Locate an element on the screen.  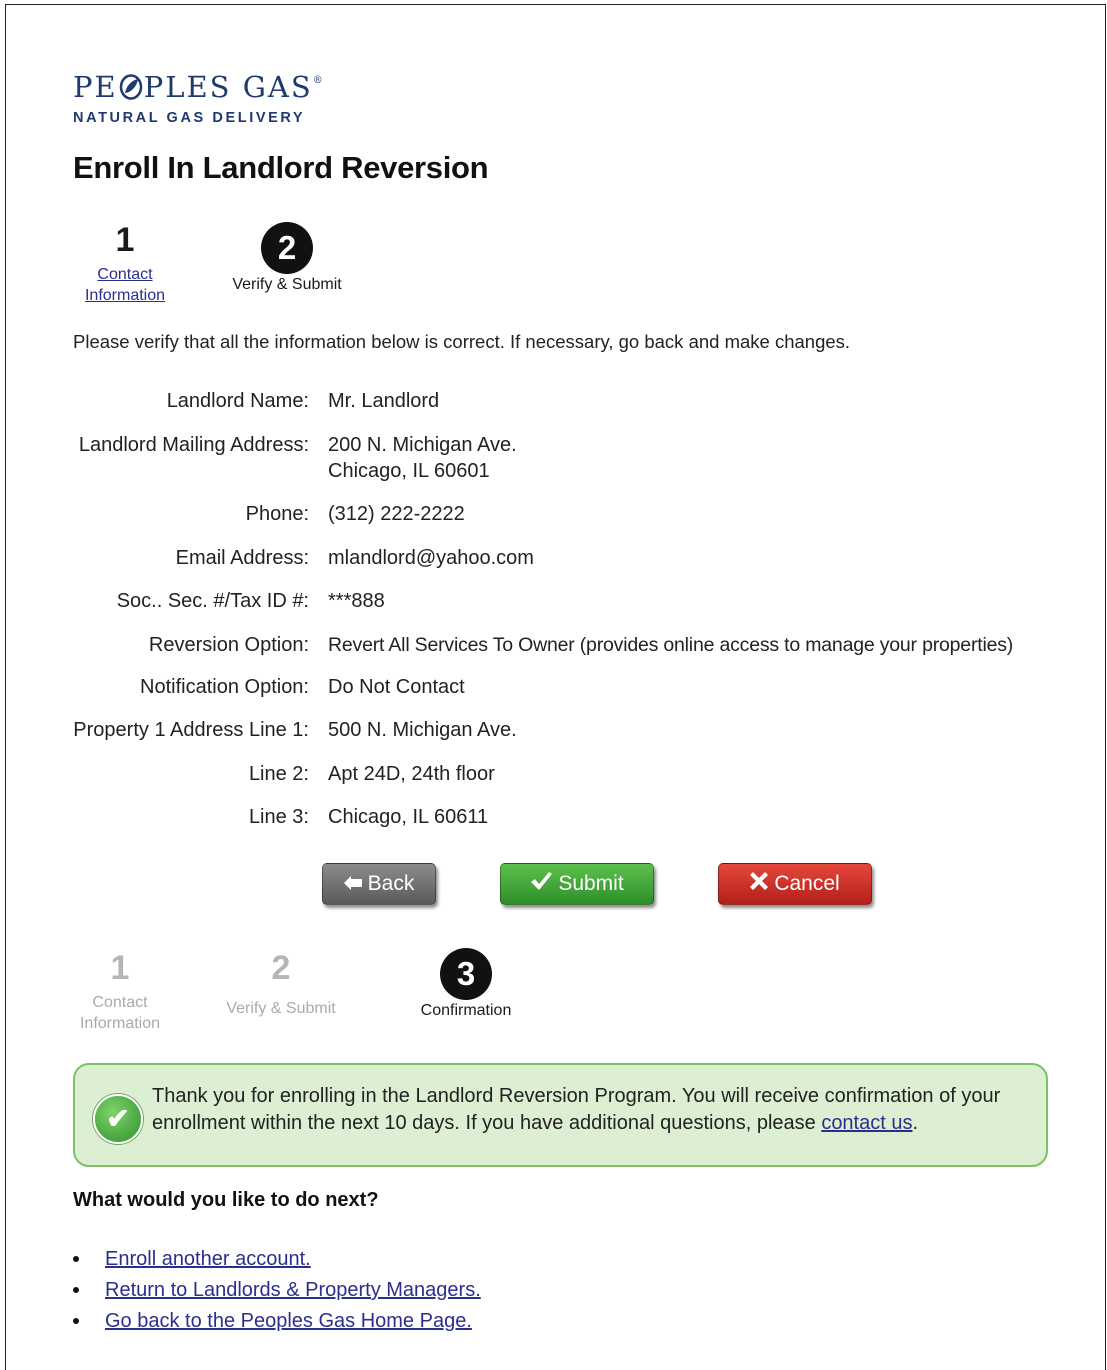
step-1-contact-information-done: 1 Contact Information is located at coordinates (120, 992).